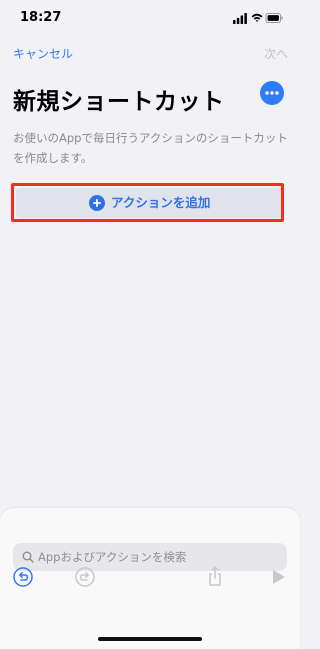  I want to click on undo-button, so click(23, 577).